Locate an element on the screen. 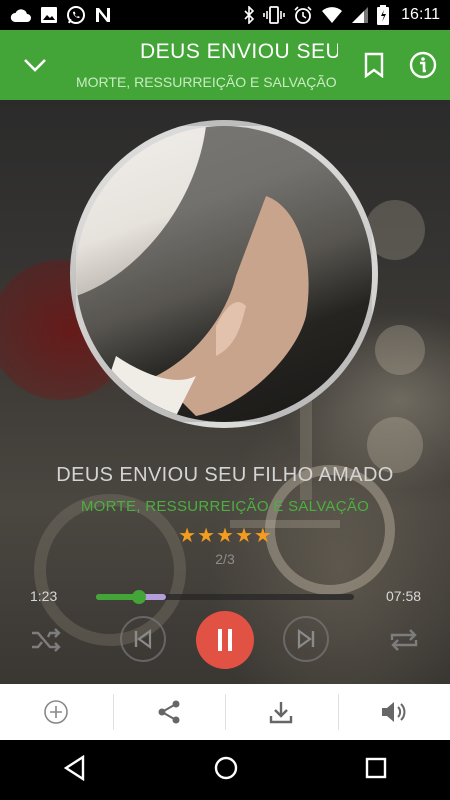  share-icon is located at coordinates (169, 712).